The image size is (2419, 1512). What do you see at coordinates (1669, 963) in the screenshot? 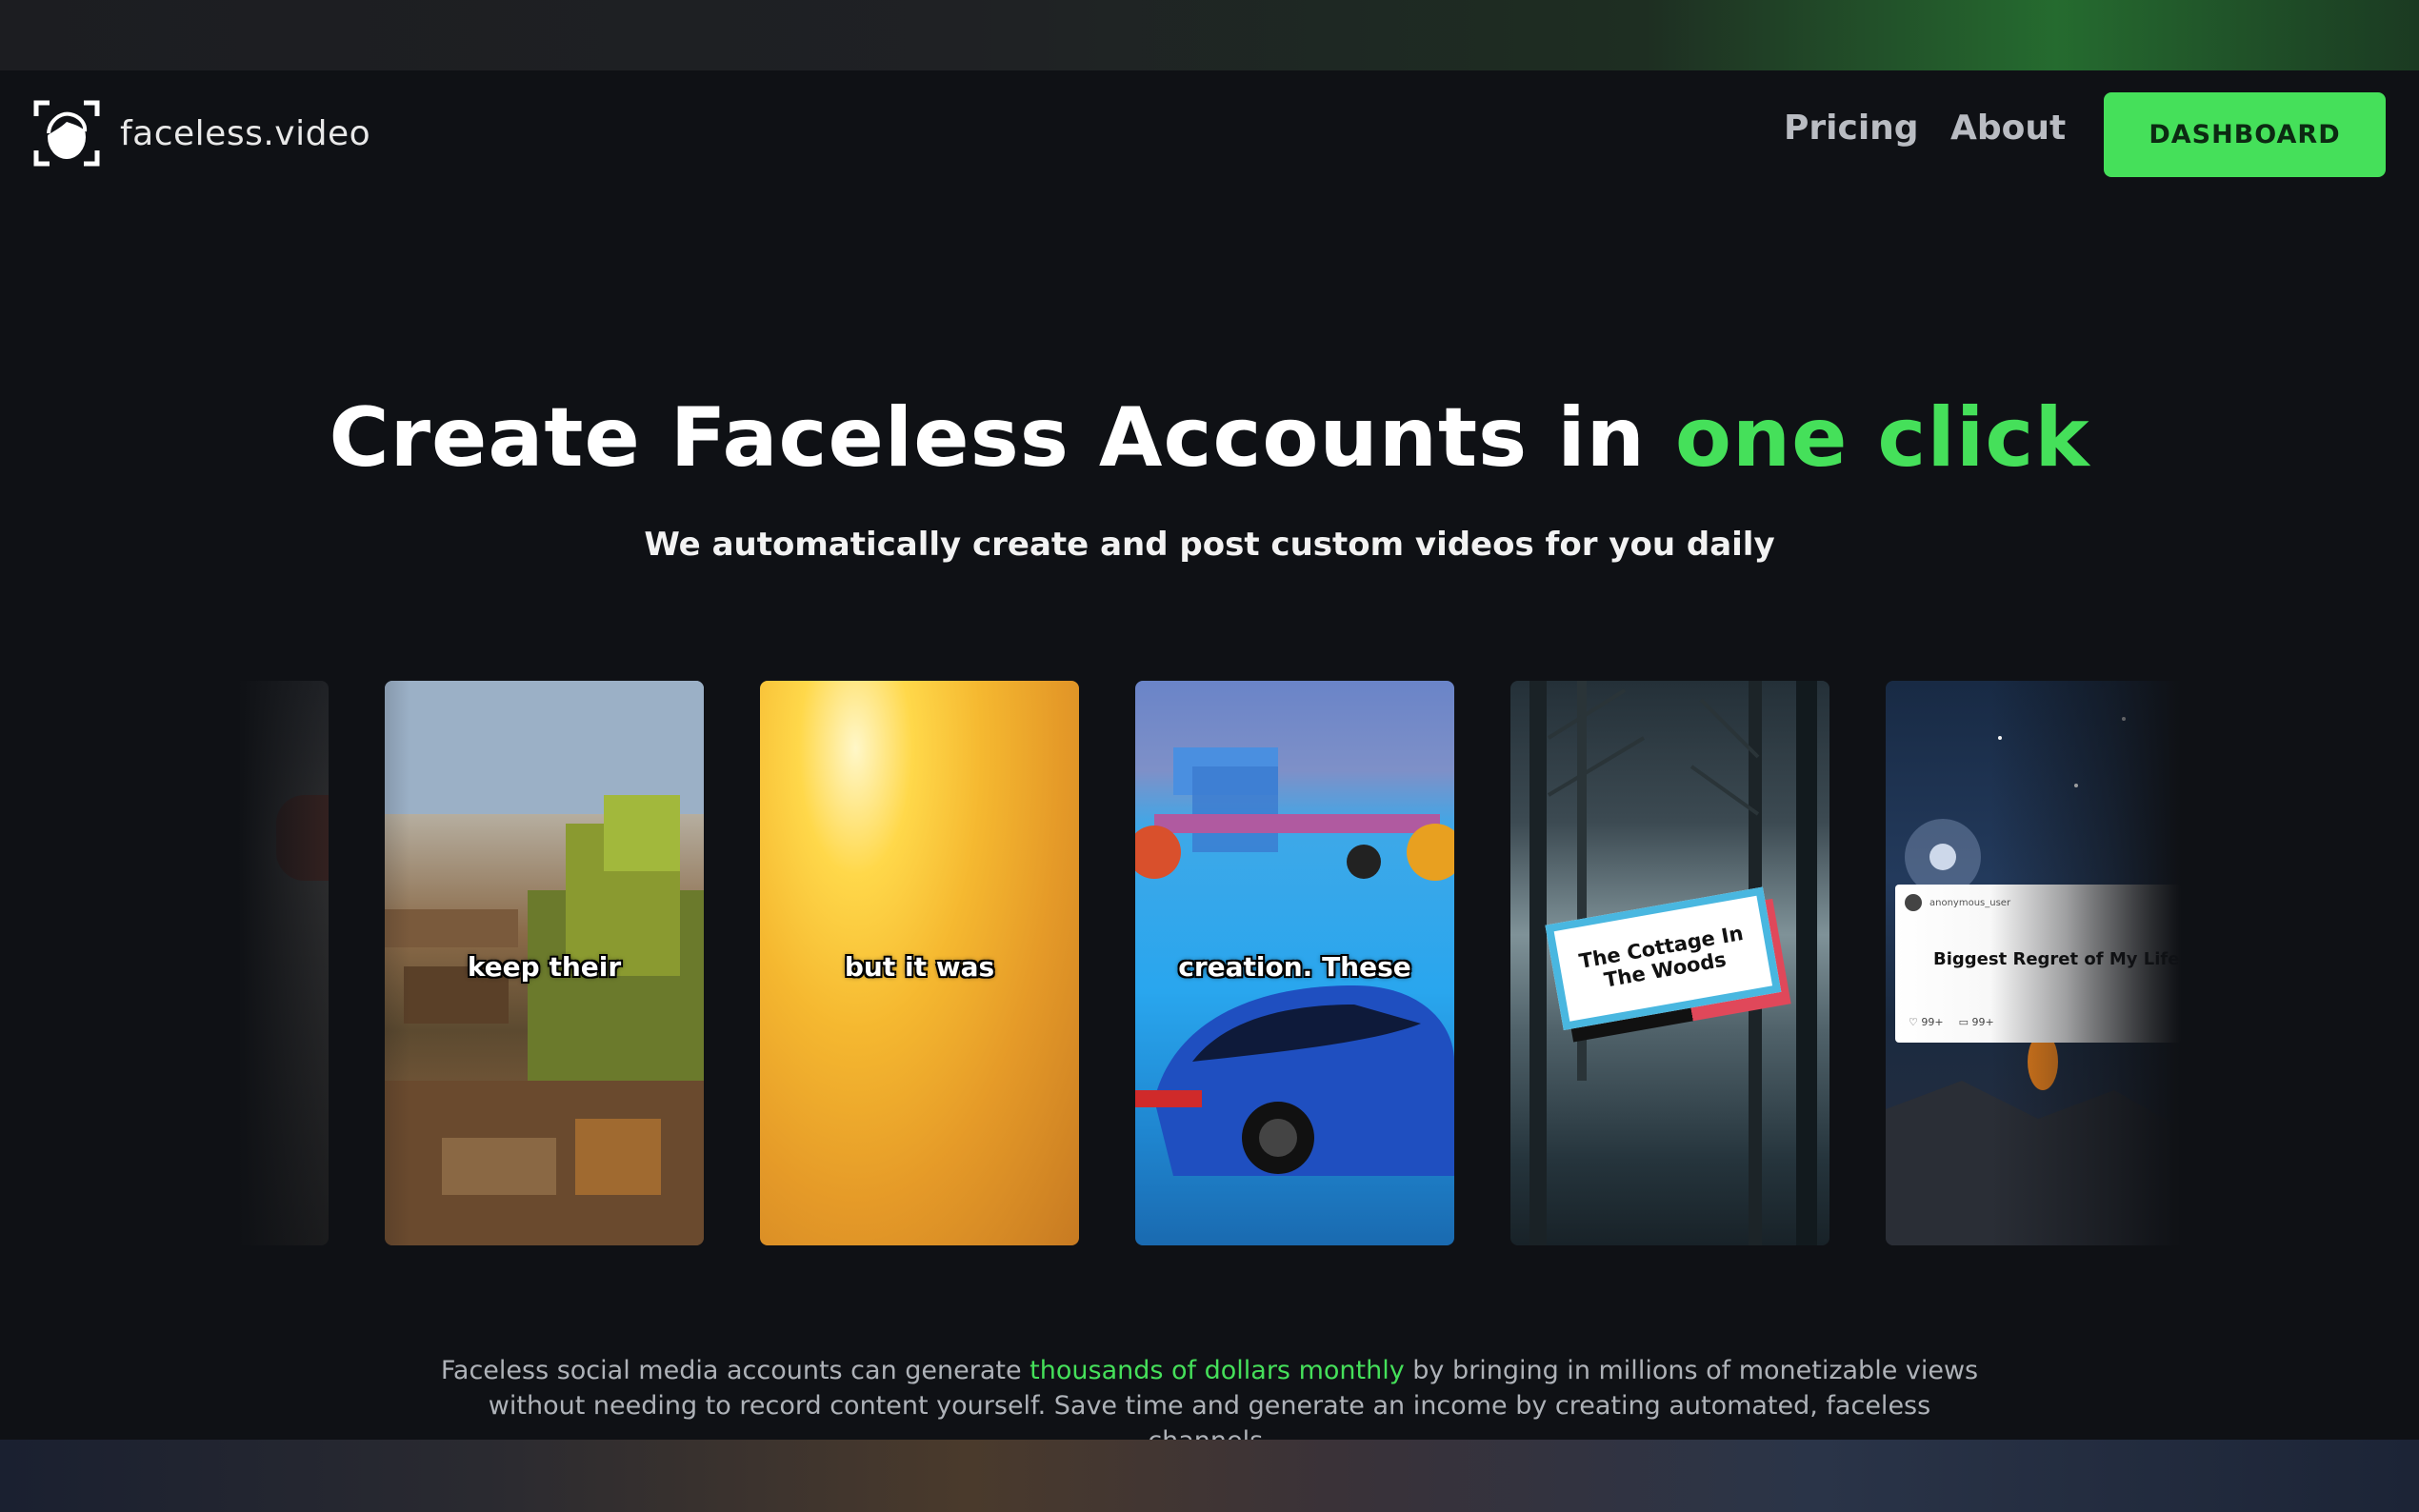
I see `video-card-forest: The Cottage In The Woods` at bounding box center [1669, 963].